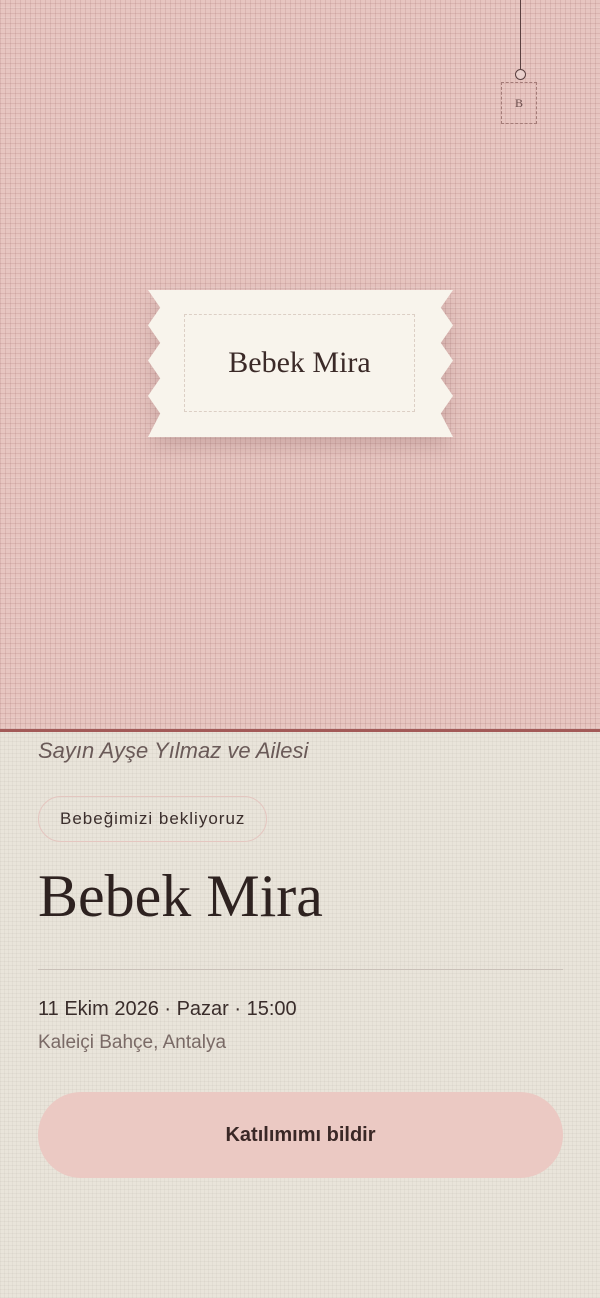 This screenshot has height=1298, width=600. What do you see at coordinates (300, 969) in the screenshot?
I see `section-divider` at bounding box center [300, 969].